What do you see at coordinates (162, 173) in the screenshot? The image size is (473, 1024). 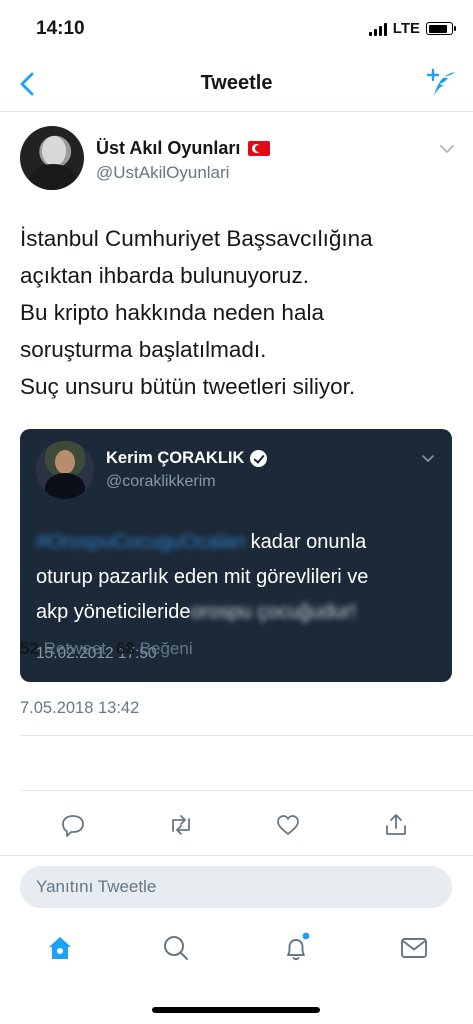 I see `author-handle: @UstAkilOyunlari` at bounding box center [162, 173].